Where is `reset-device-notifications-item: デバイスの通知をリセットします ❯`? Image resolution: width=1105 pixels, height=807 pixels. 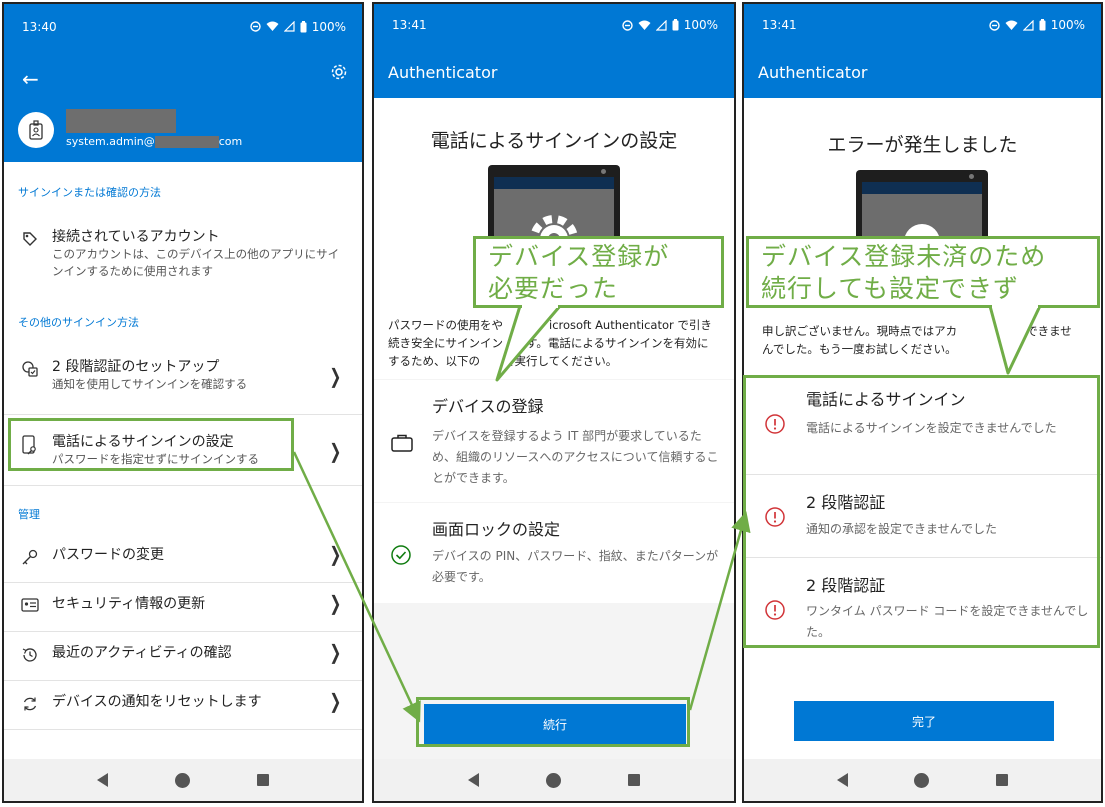
reset-device-notifications-item: デバイスの通知をリセットします ❯ is located at coordinates (183, 703).